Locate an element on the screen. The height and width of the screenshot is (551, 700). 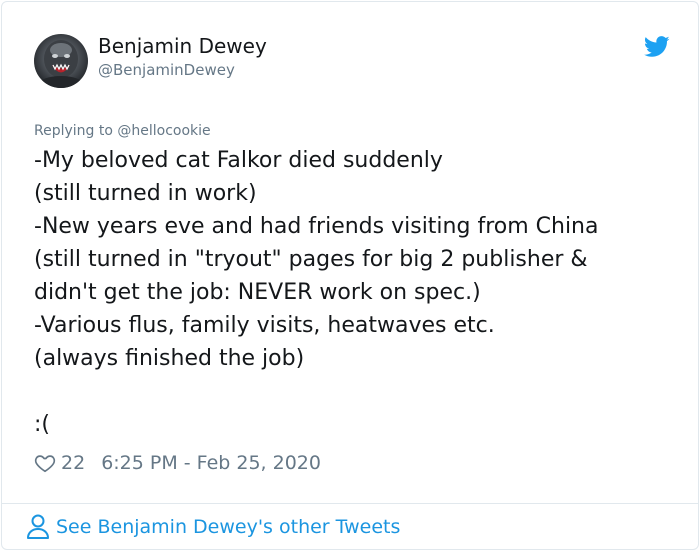
like-count: 22 is located at coordinates (73, 463).